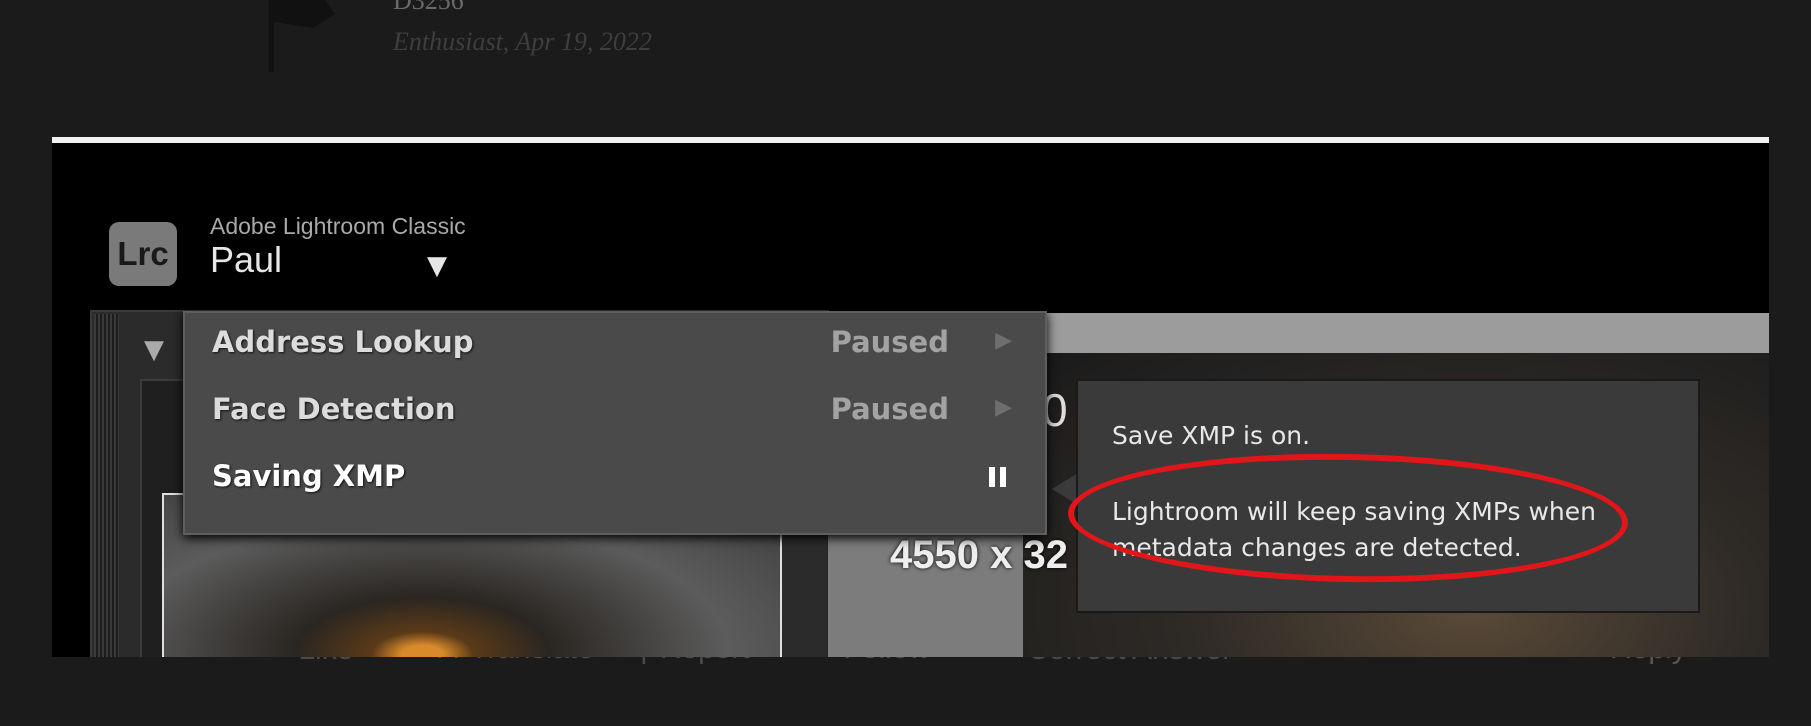 Image resolution: width=1811 pixels, height=726 pixels. I want to click on post-author-name: D3256, so click(428, 8).